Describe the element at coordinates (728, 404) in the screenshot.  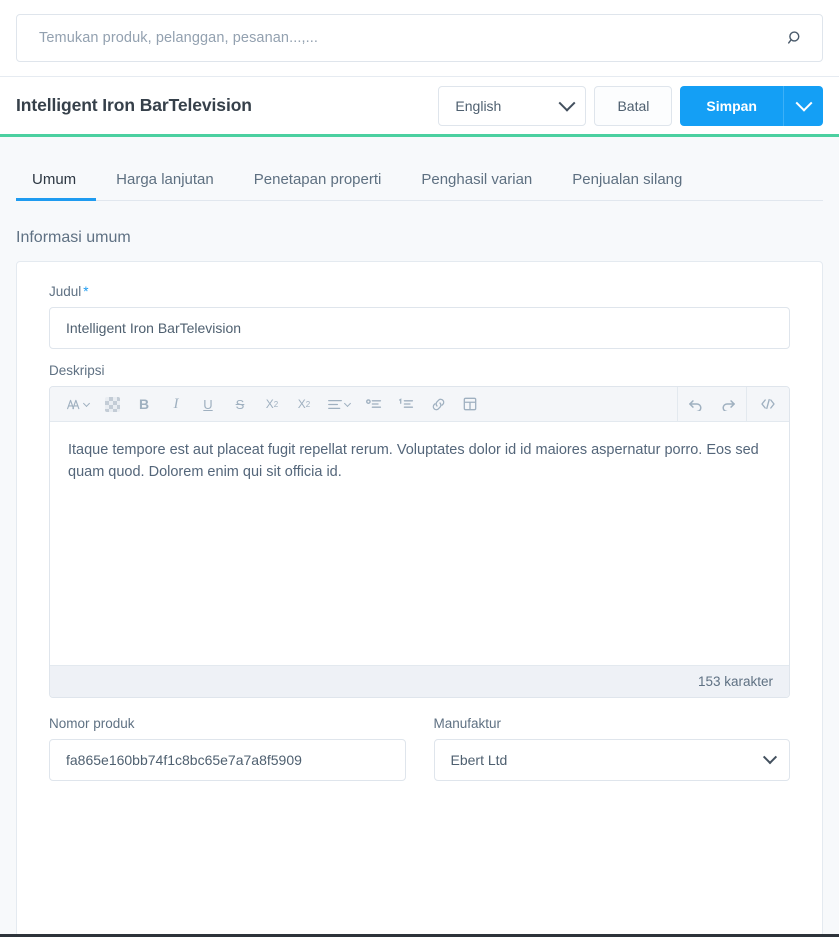
I see `redo-icon` at that location.